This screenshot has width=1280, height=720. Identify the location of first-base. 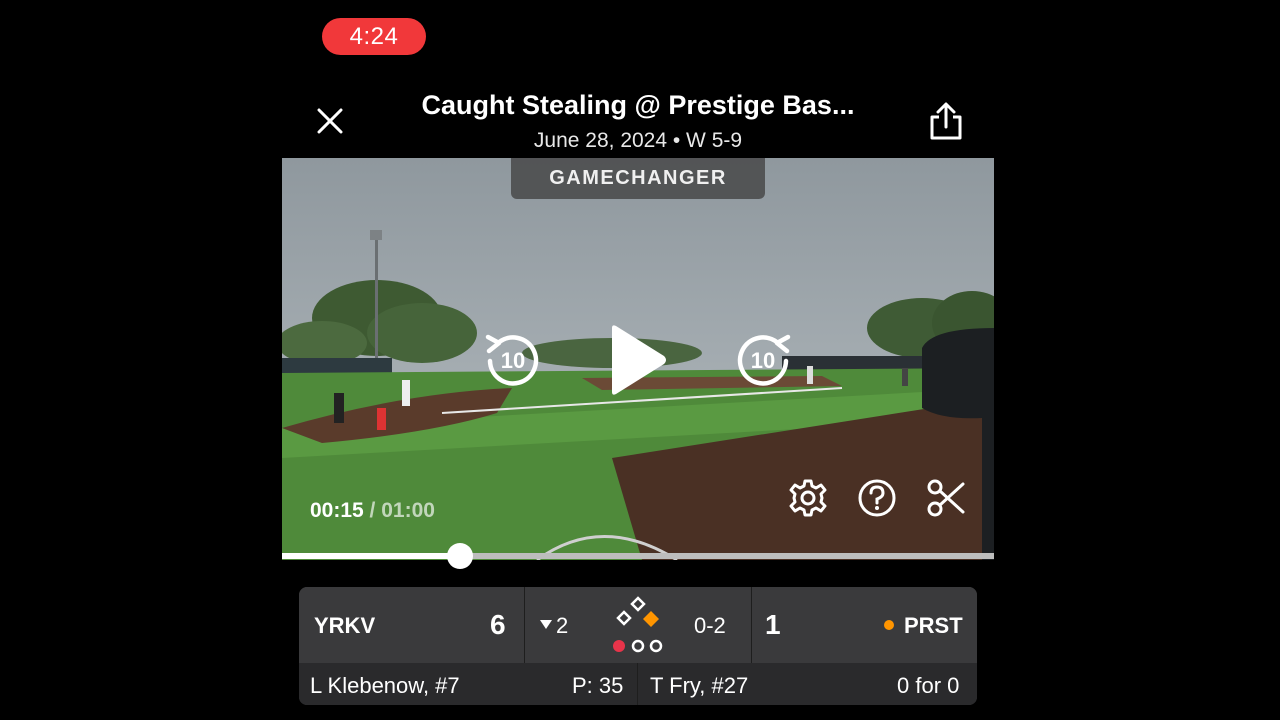
(651, 619).